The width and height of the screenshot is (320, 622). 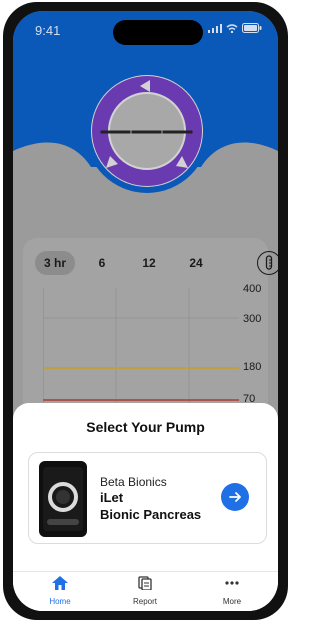 I want to click on y-tick-400: 400, so click(x=252, y=289).